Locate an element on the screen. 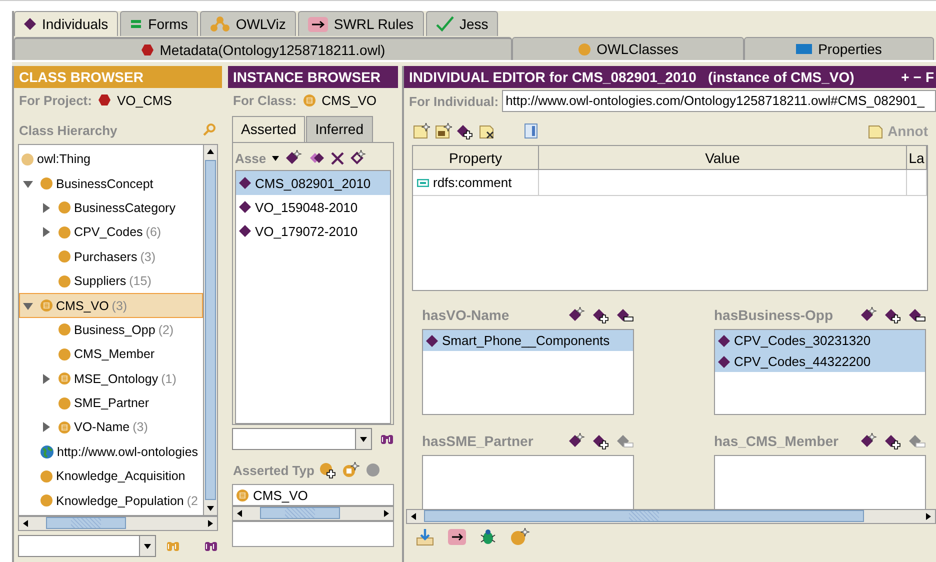  class-name: BusinessConcept is located at coordinates (105, 183).